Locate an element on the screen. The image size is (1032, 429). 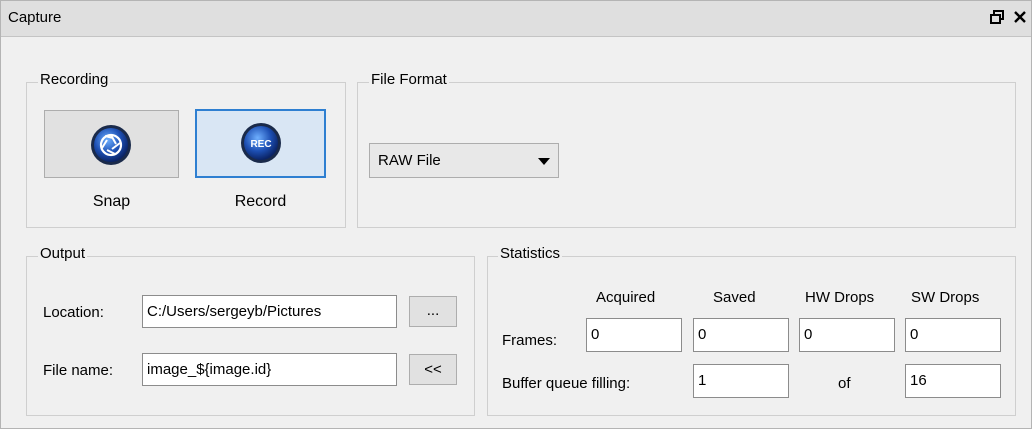
close-icon is located at coordinates (1020, 16).